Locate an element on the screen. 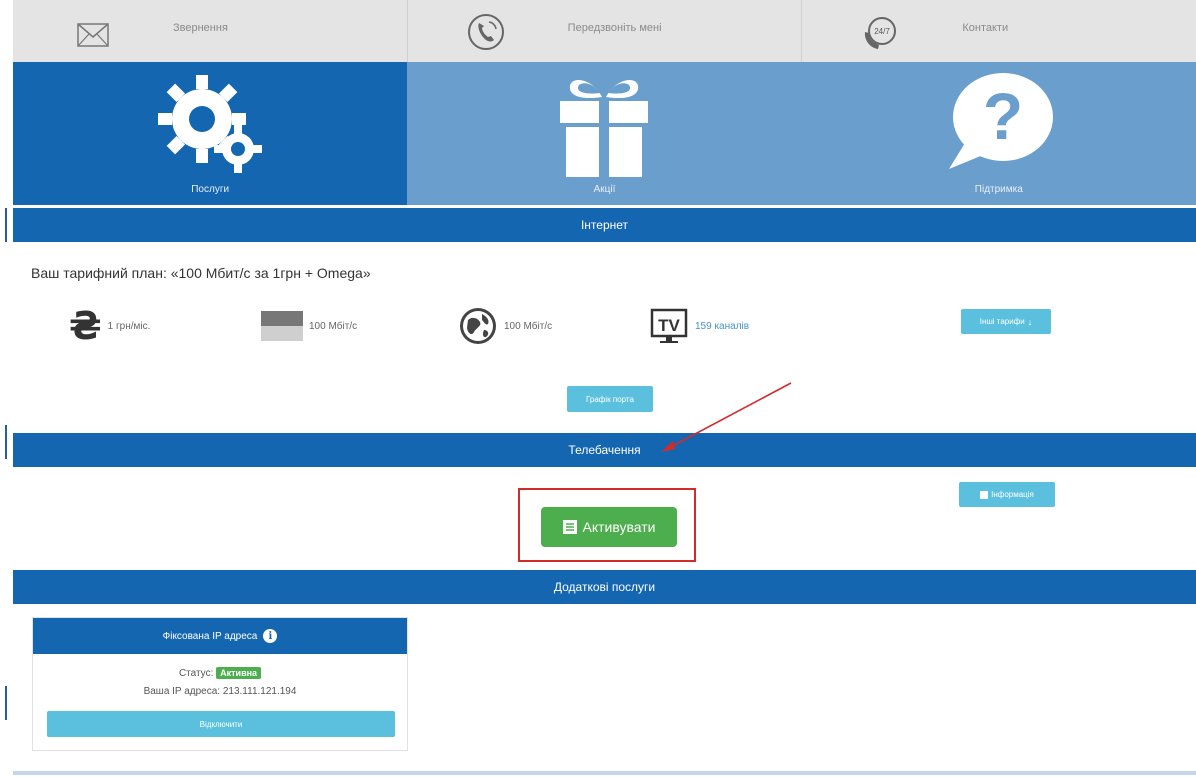 Image resolution: width=1196 pixels, height=777 pixels. ip-status: Статус: Активна is located at coordinates (220, 673).